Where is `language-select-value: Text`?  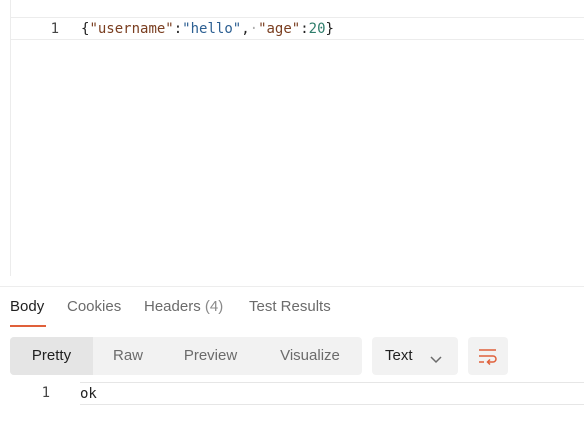 language-select-value: Text is located at coordinates (399, 355).